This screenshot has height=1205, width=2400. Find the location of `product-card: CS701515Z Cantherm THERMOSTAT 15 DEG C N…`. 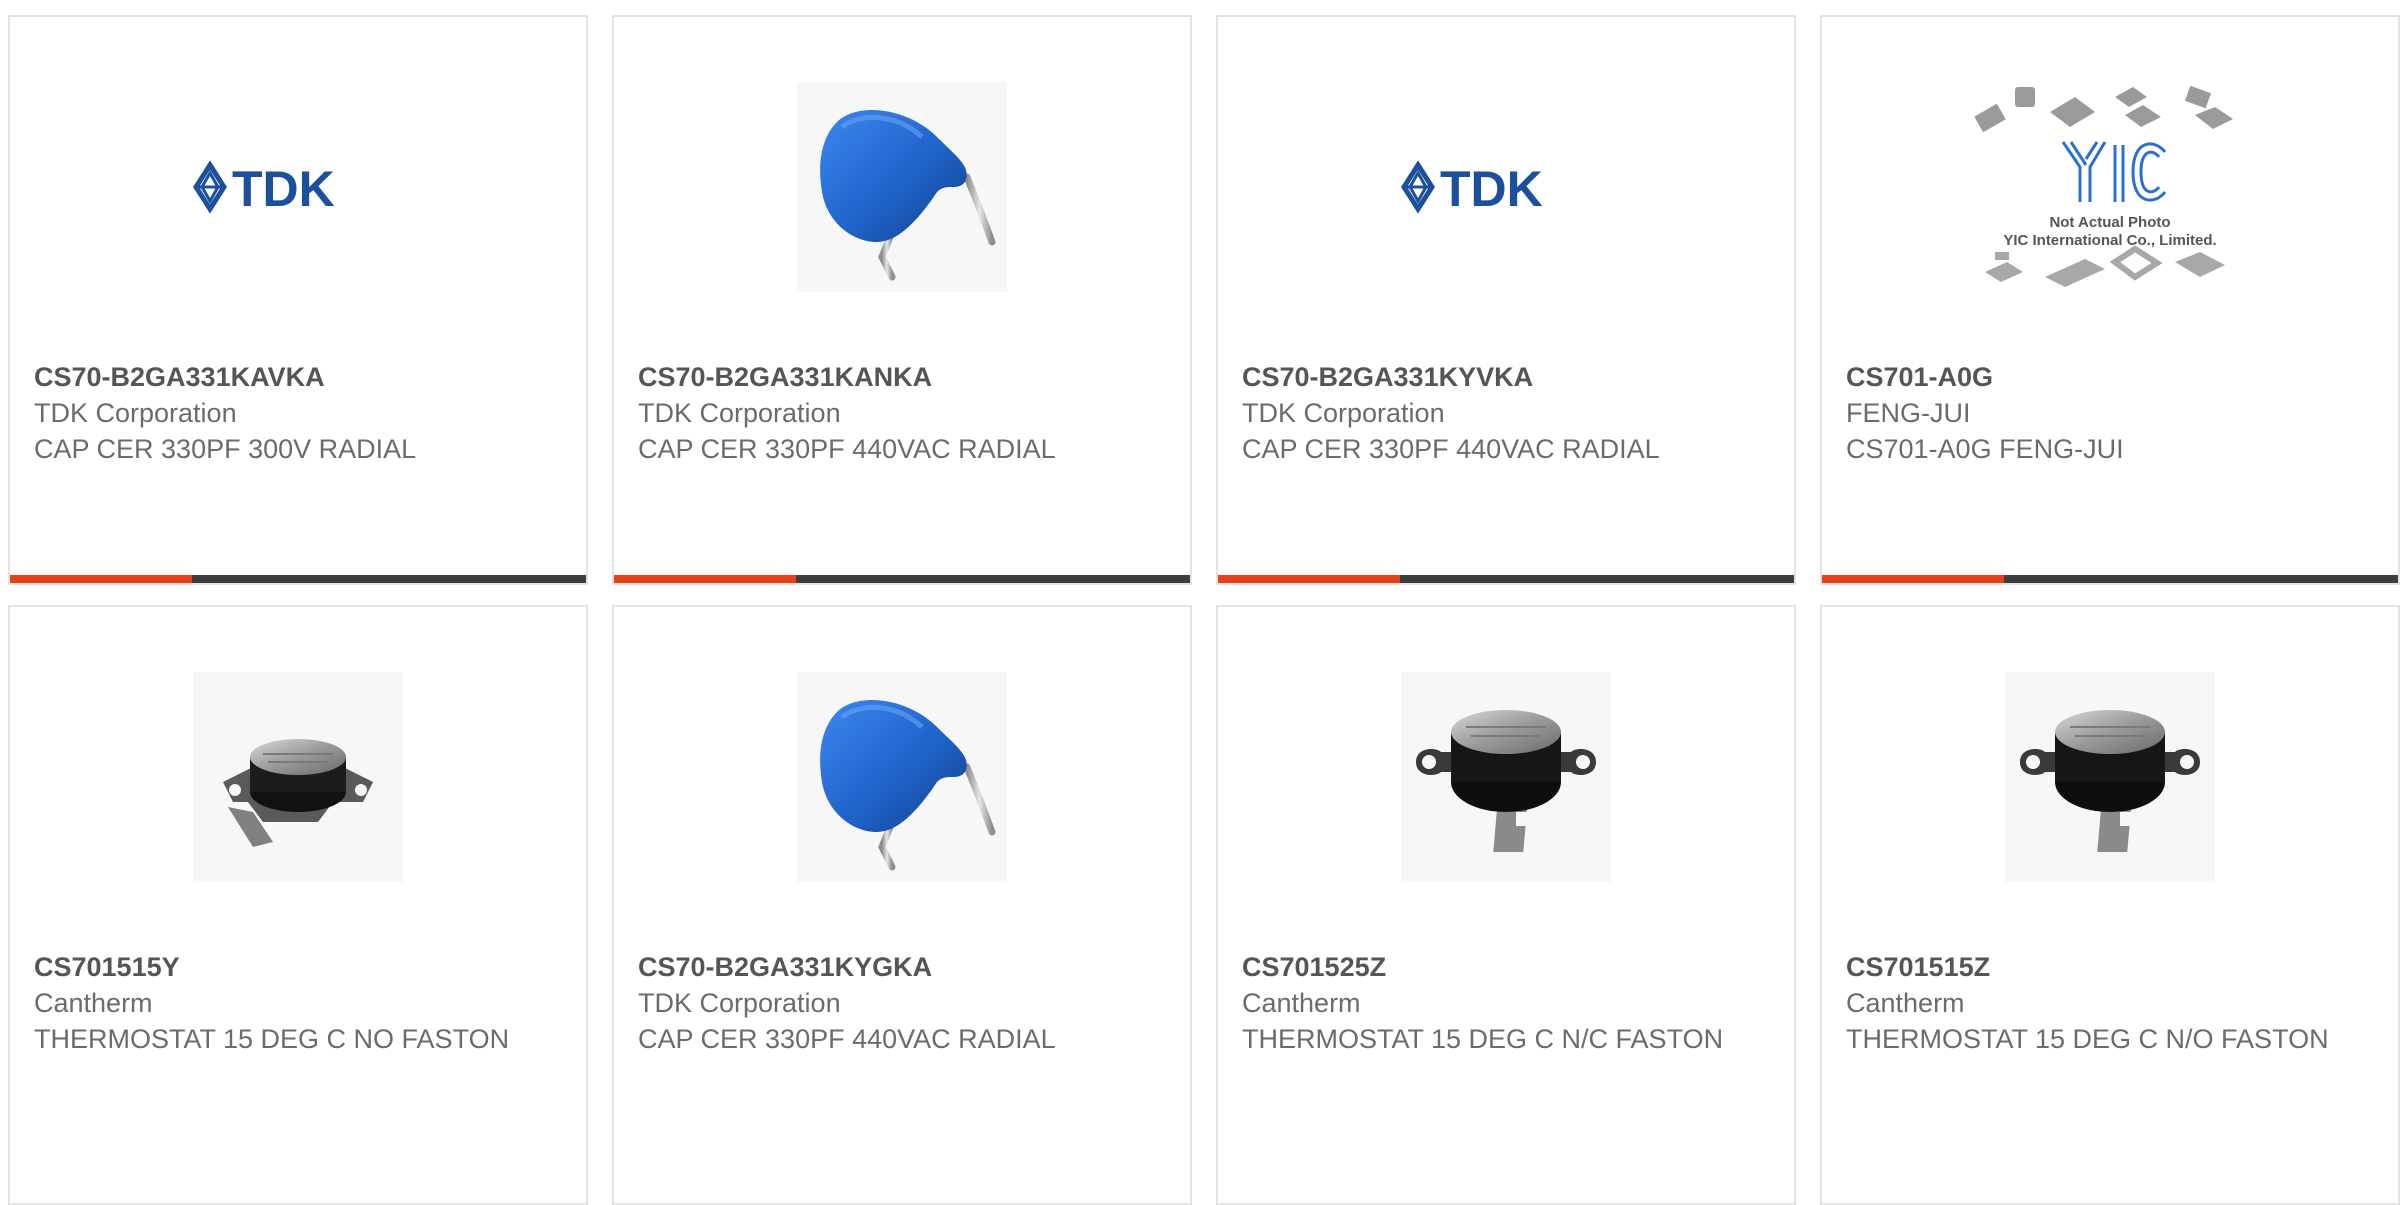

product-card: CS701515Z Cantherm THERMOSTAT 15 DEG C N… is located at coordinates (2110, 905).